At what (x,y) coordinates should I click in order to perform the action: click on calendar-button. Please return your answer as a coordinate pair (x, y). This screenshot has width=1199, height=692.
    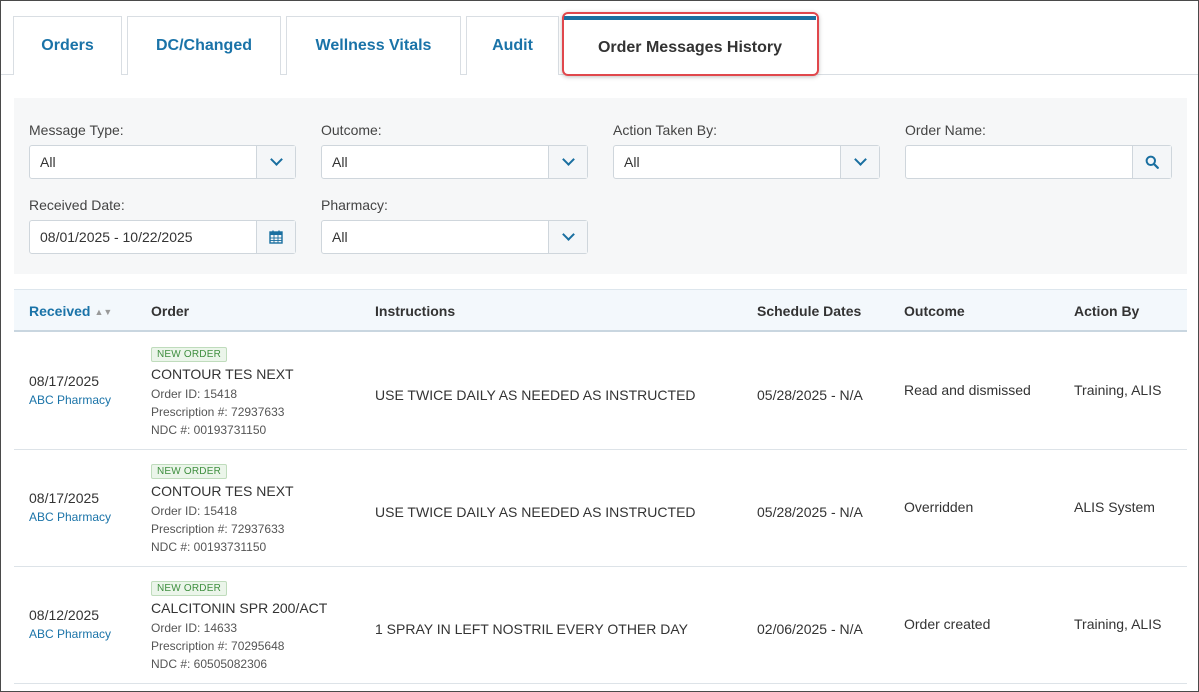
    Looking at the image, I should click on (275, 237).